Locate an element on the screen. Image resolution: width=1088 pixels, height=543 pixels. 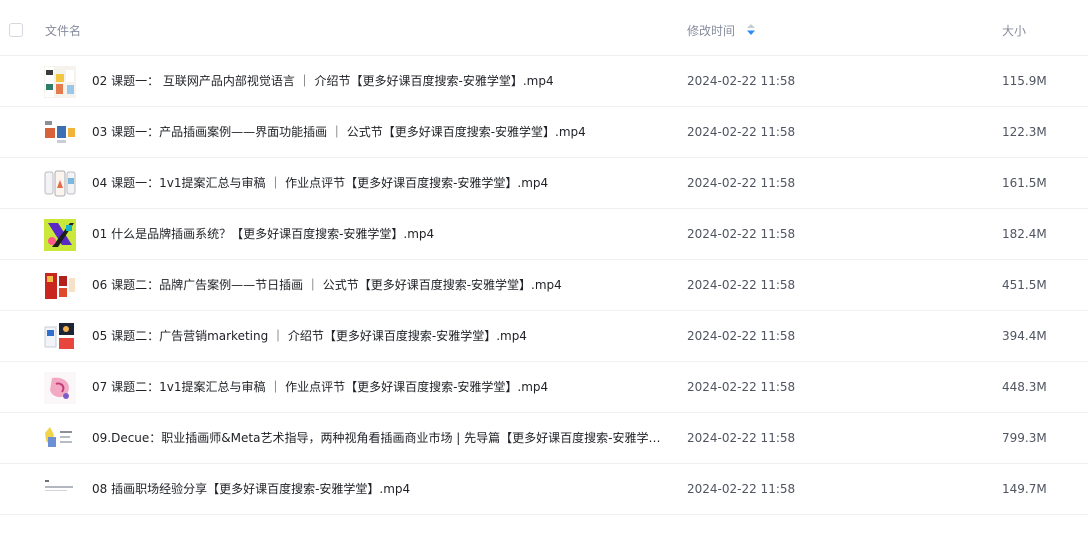
column-header-time: 修改时间 is located at coordinates (721, 31).